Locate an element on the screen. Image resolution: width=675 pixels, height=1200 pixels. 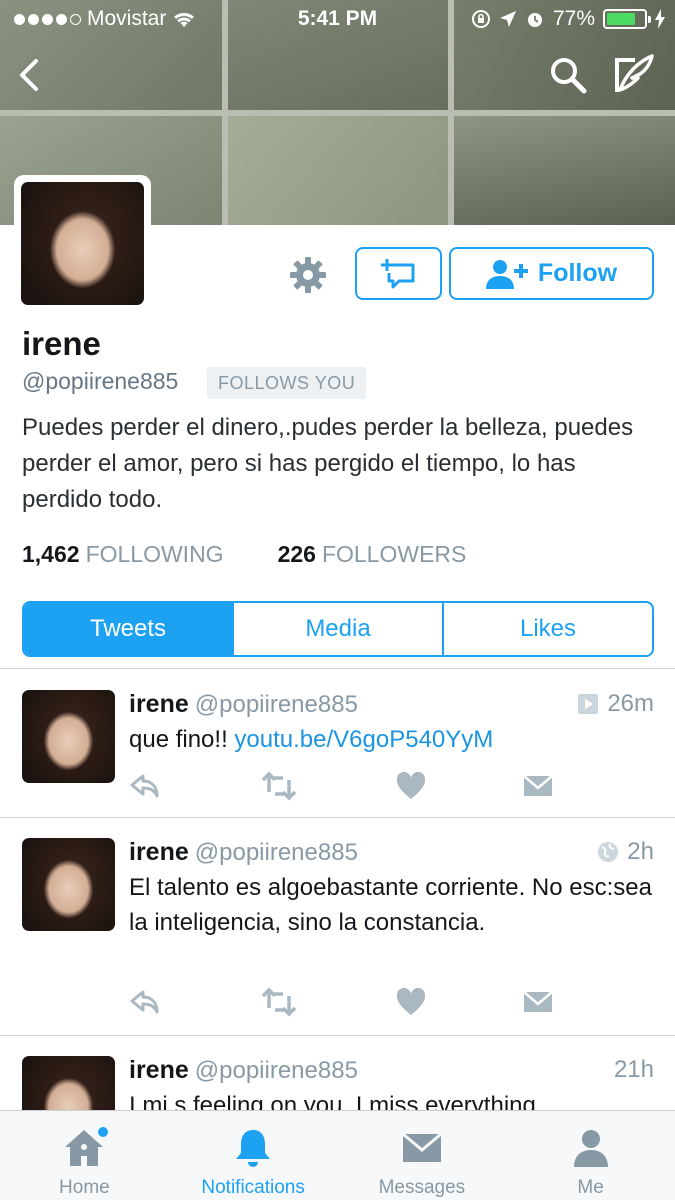
alarm-icon is located at coordinates (534, 20).